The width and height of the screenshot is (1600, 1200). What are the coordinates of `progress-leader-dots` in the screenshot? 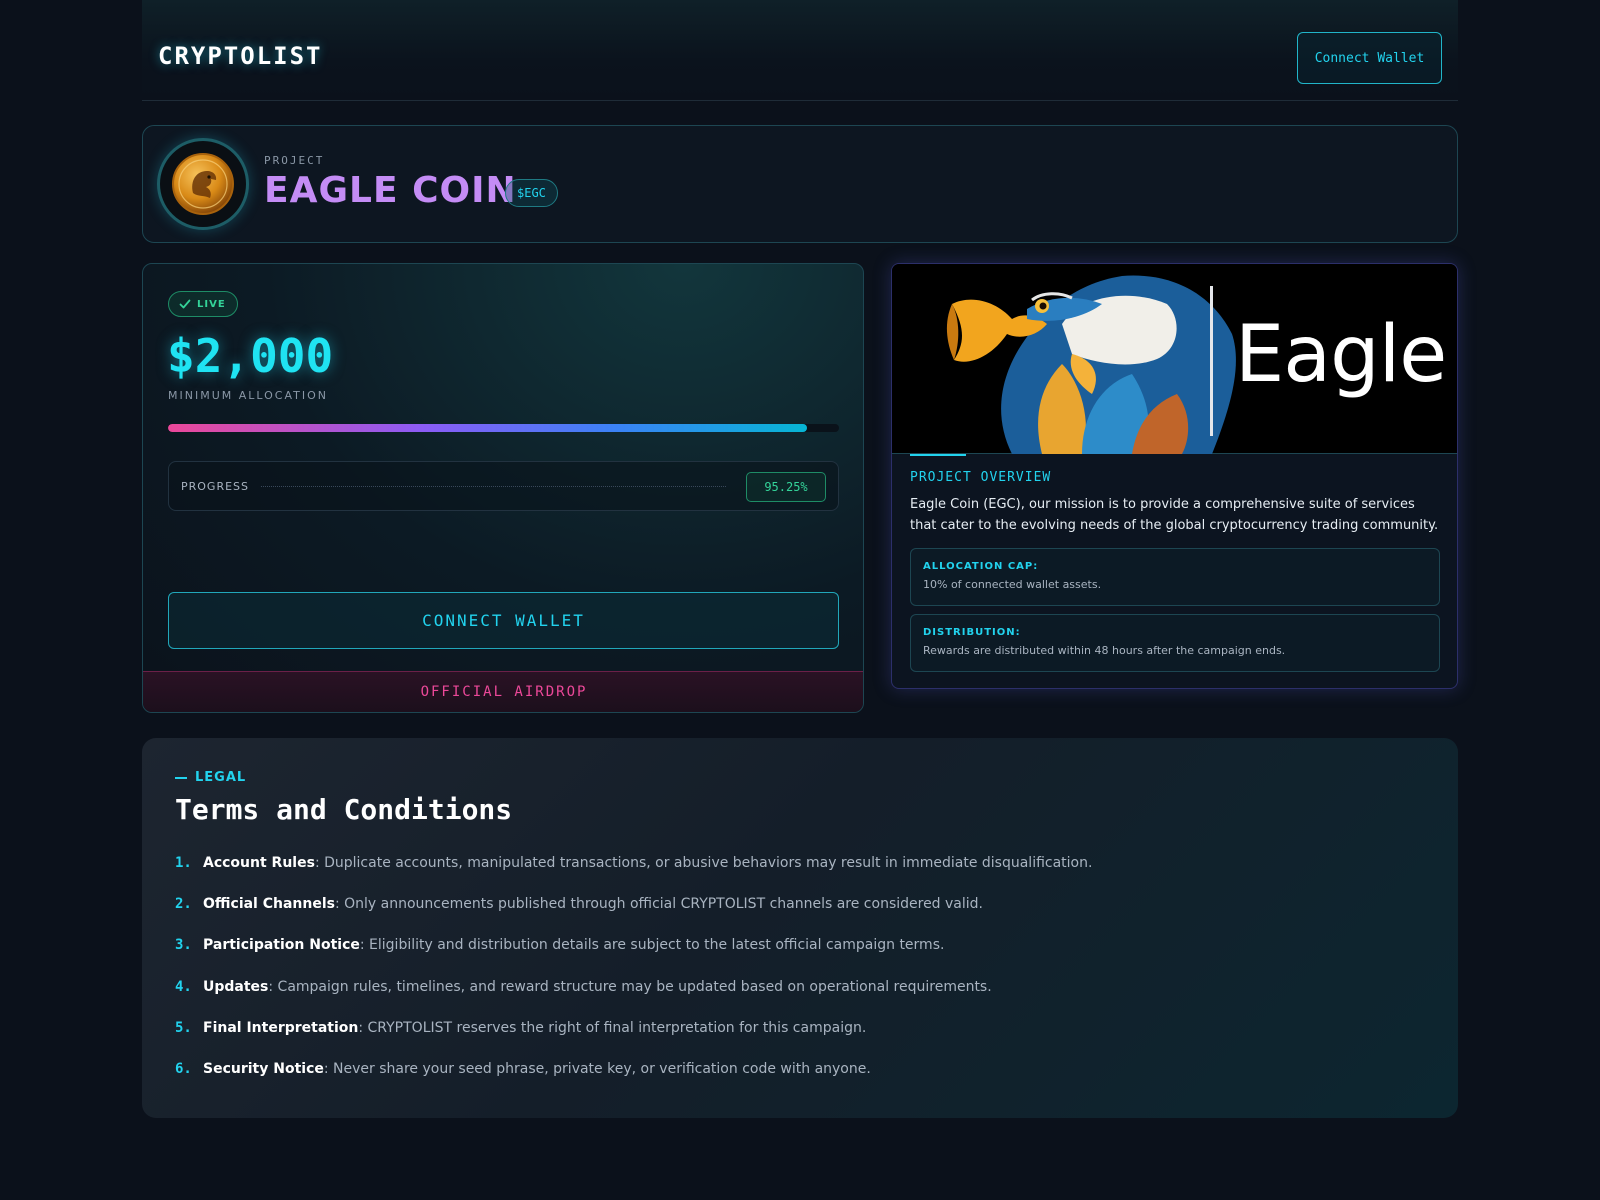 It's located at (493, 486).